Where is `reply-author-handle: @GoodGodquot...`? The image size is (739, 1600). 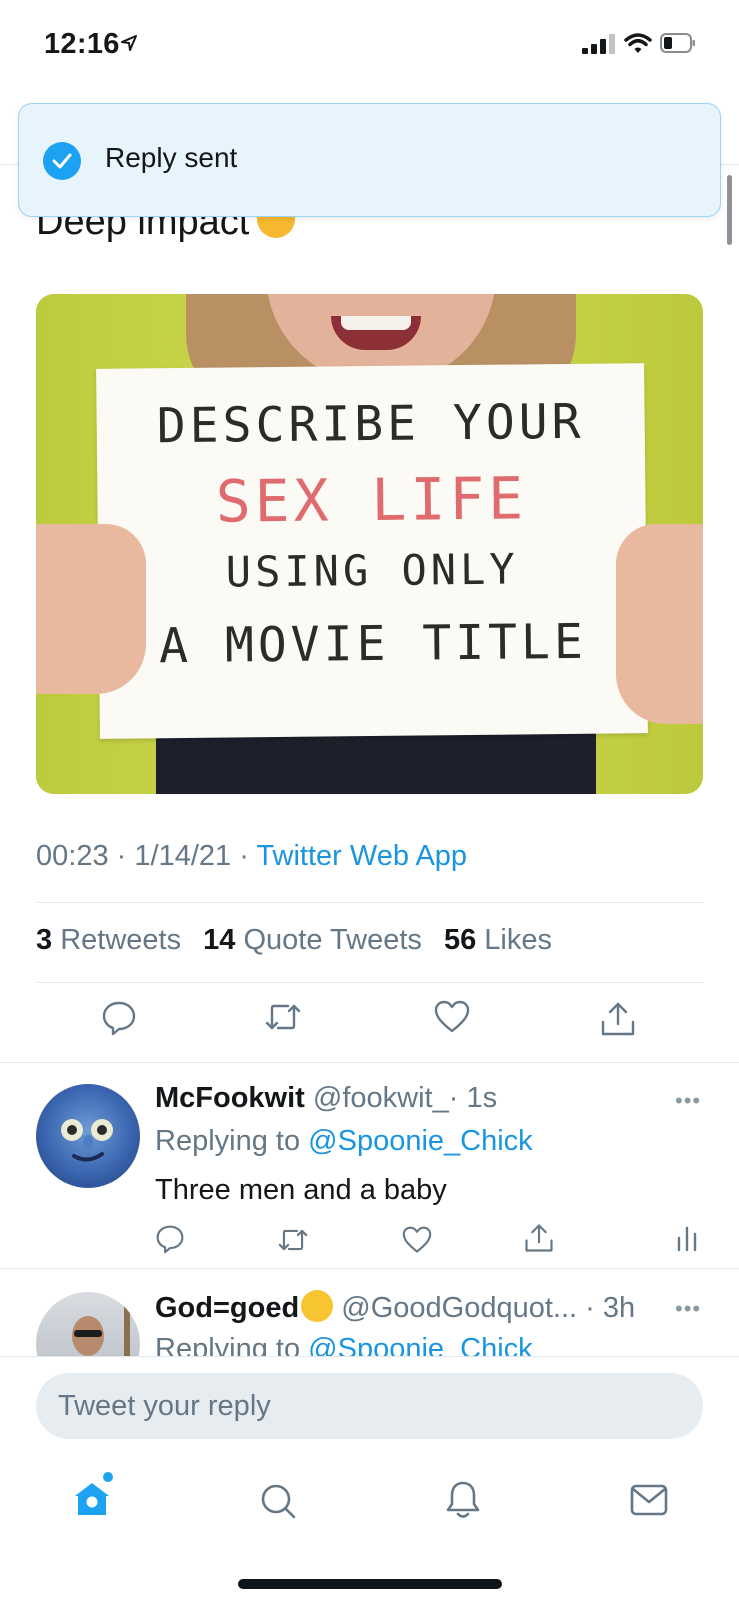
reply-author-handle: @GoodGodquot... is located at coordinates (459, 1308).